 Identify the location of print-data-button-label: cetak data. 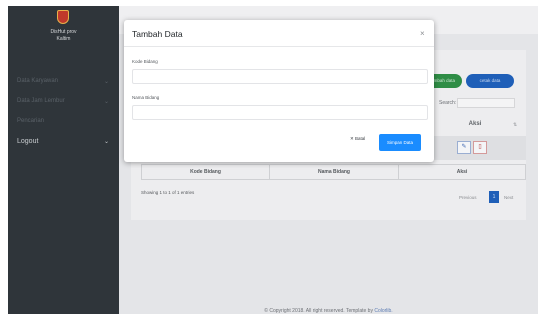
(490, 80).